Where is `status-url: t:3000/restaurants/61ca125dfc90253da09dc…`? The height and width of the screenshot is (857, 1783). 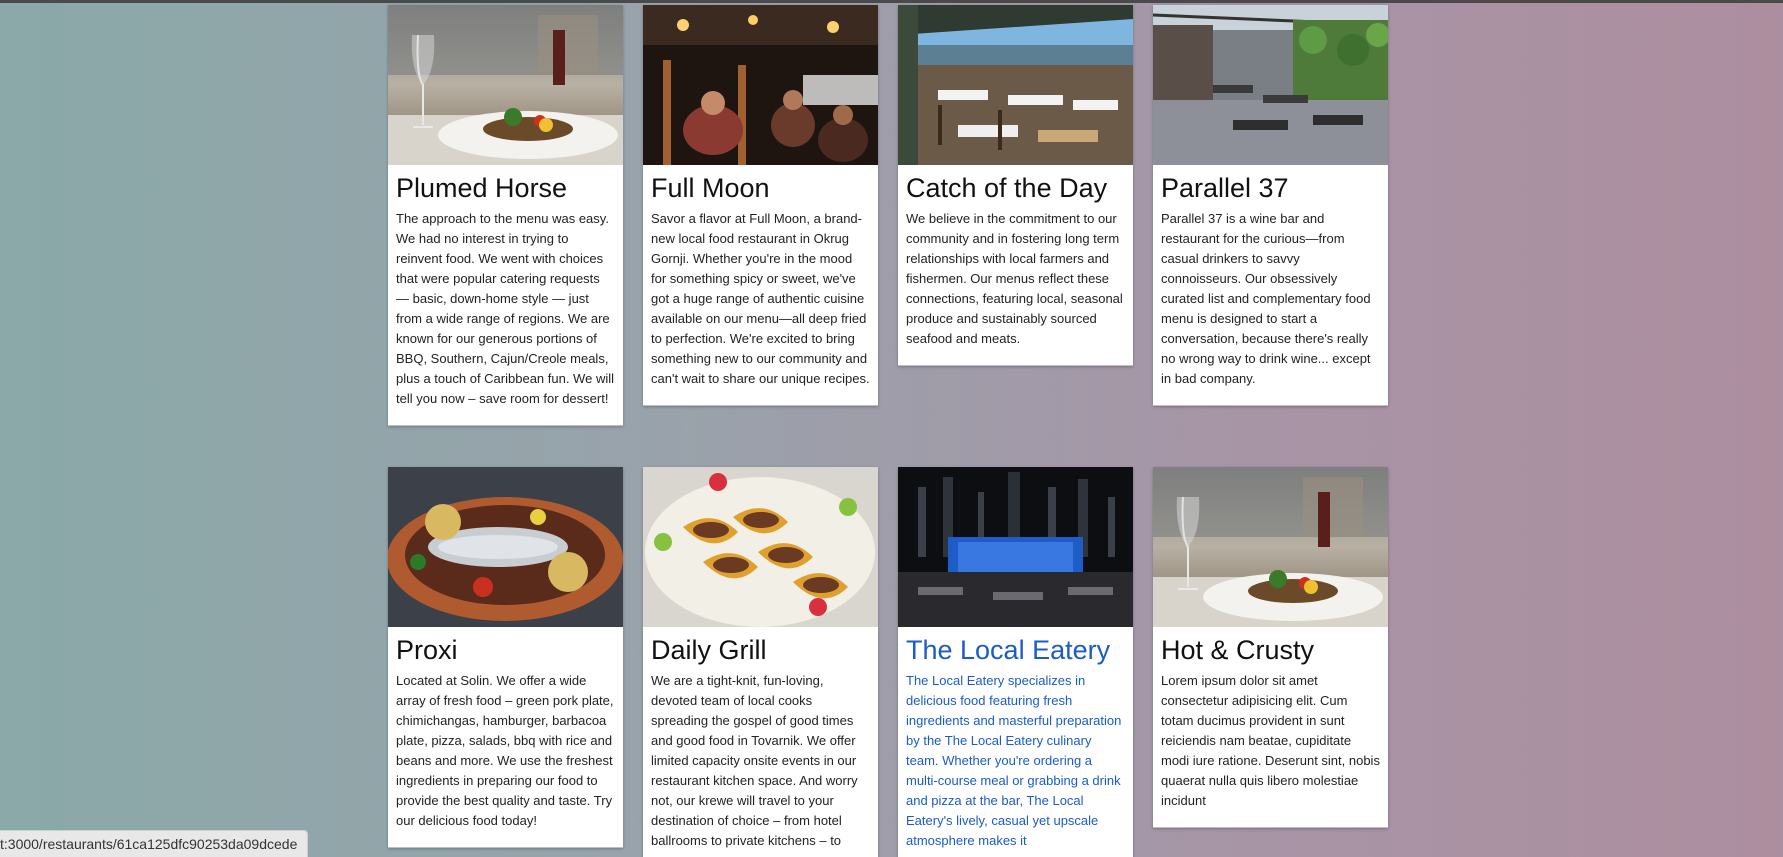 status-url: t:3000/restaurants/61ca125dfc90253da09dc… is located at coordinates (149, 844).